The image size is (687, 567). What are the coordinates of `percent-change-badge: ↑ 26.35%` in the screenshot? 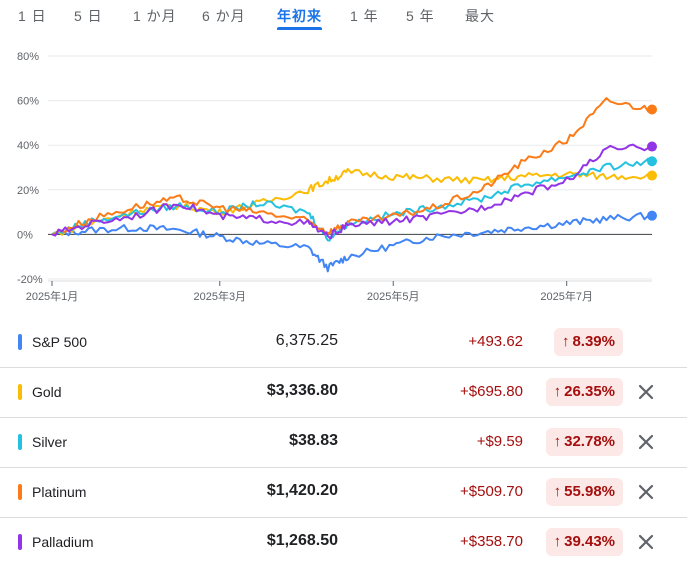 It's located at (584, 392).